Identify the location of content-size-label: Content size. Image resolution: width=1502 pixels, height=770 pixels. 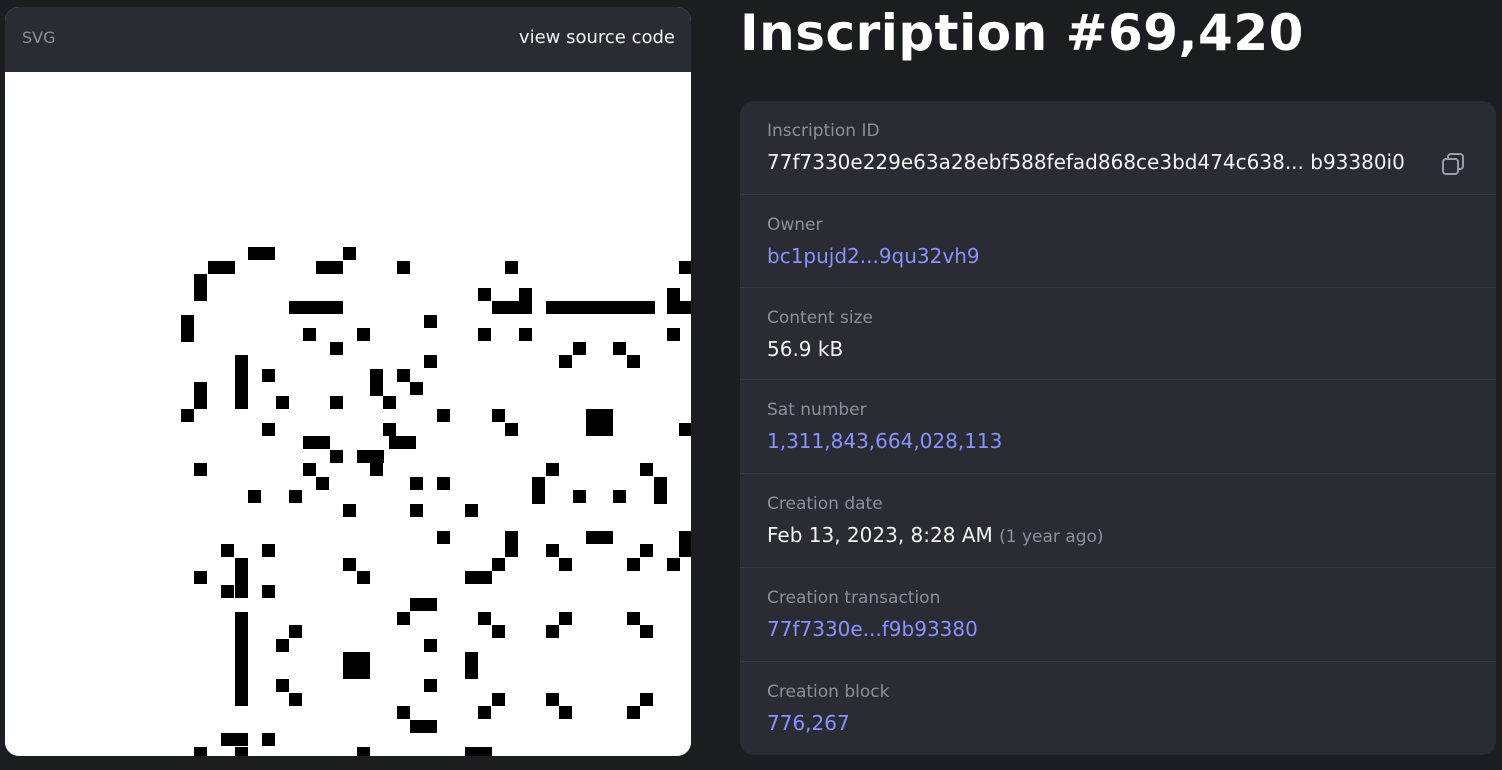
(820, 318).